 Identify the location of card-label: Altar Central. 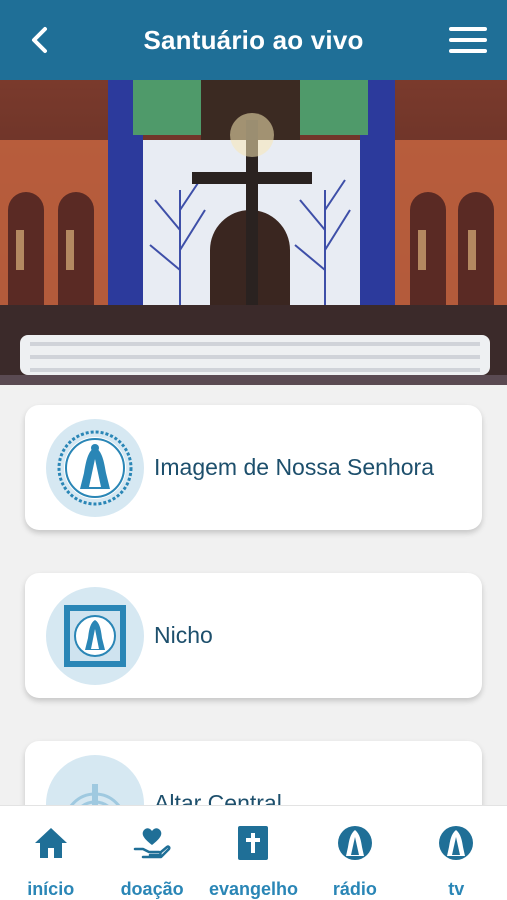
(218, 797).